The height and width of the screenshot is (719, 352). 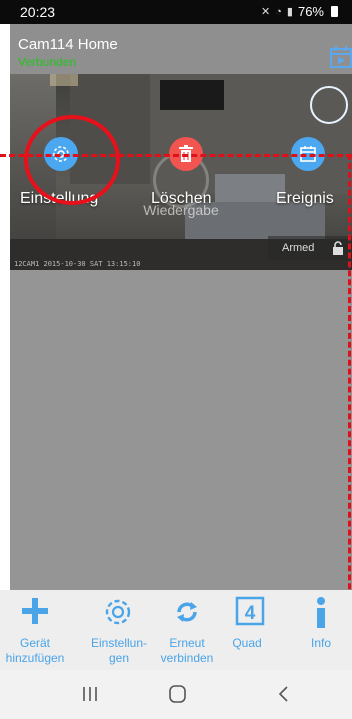 What do you see at coordinates (278, 11) in the screenshot?
I see `wifi-icon: ◔` at bounding box center [278, 11].